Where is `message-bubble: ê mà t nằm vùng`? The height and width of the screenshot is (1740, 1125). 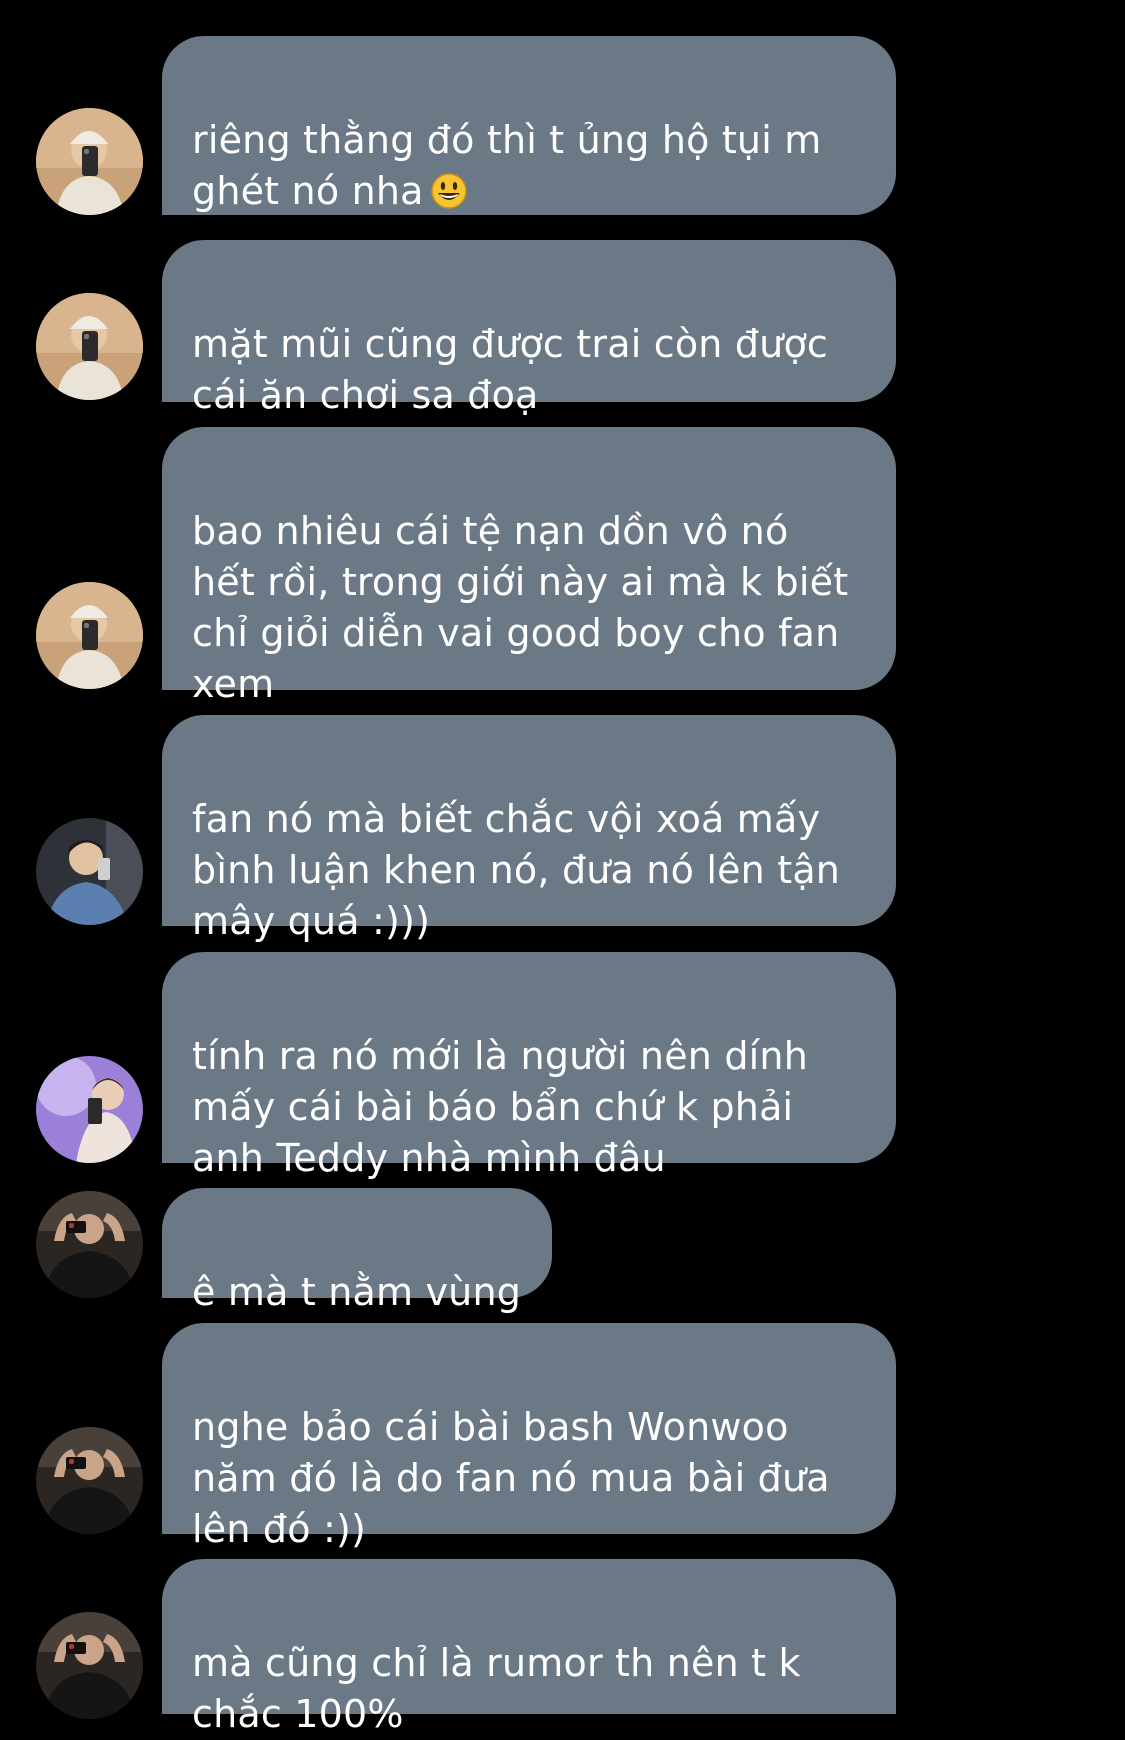
message-bubble: ê mà t nằm vùng is located at coordinates (357, 1251).